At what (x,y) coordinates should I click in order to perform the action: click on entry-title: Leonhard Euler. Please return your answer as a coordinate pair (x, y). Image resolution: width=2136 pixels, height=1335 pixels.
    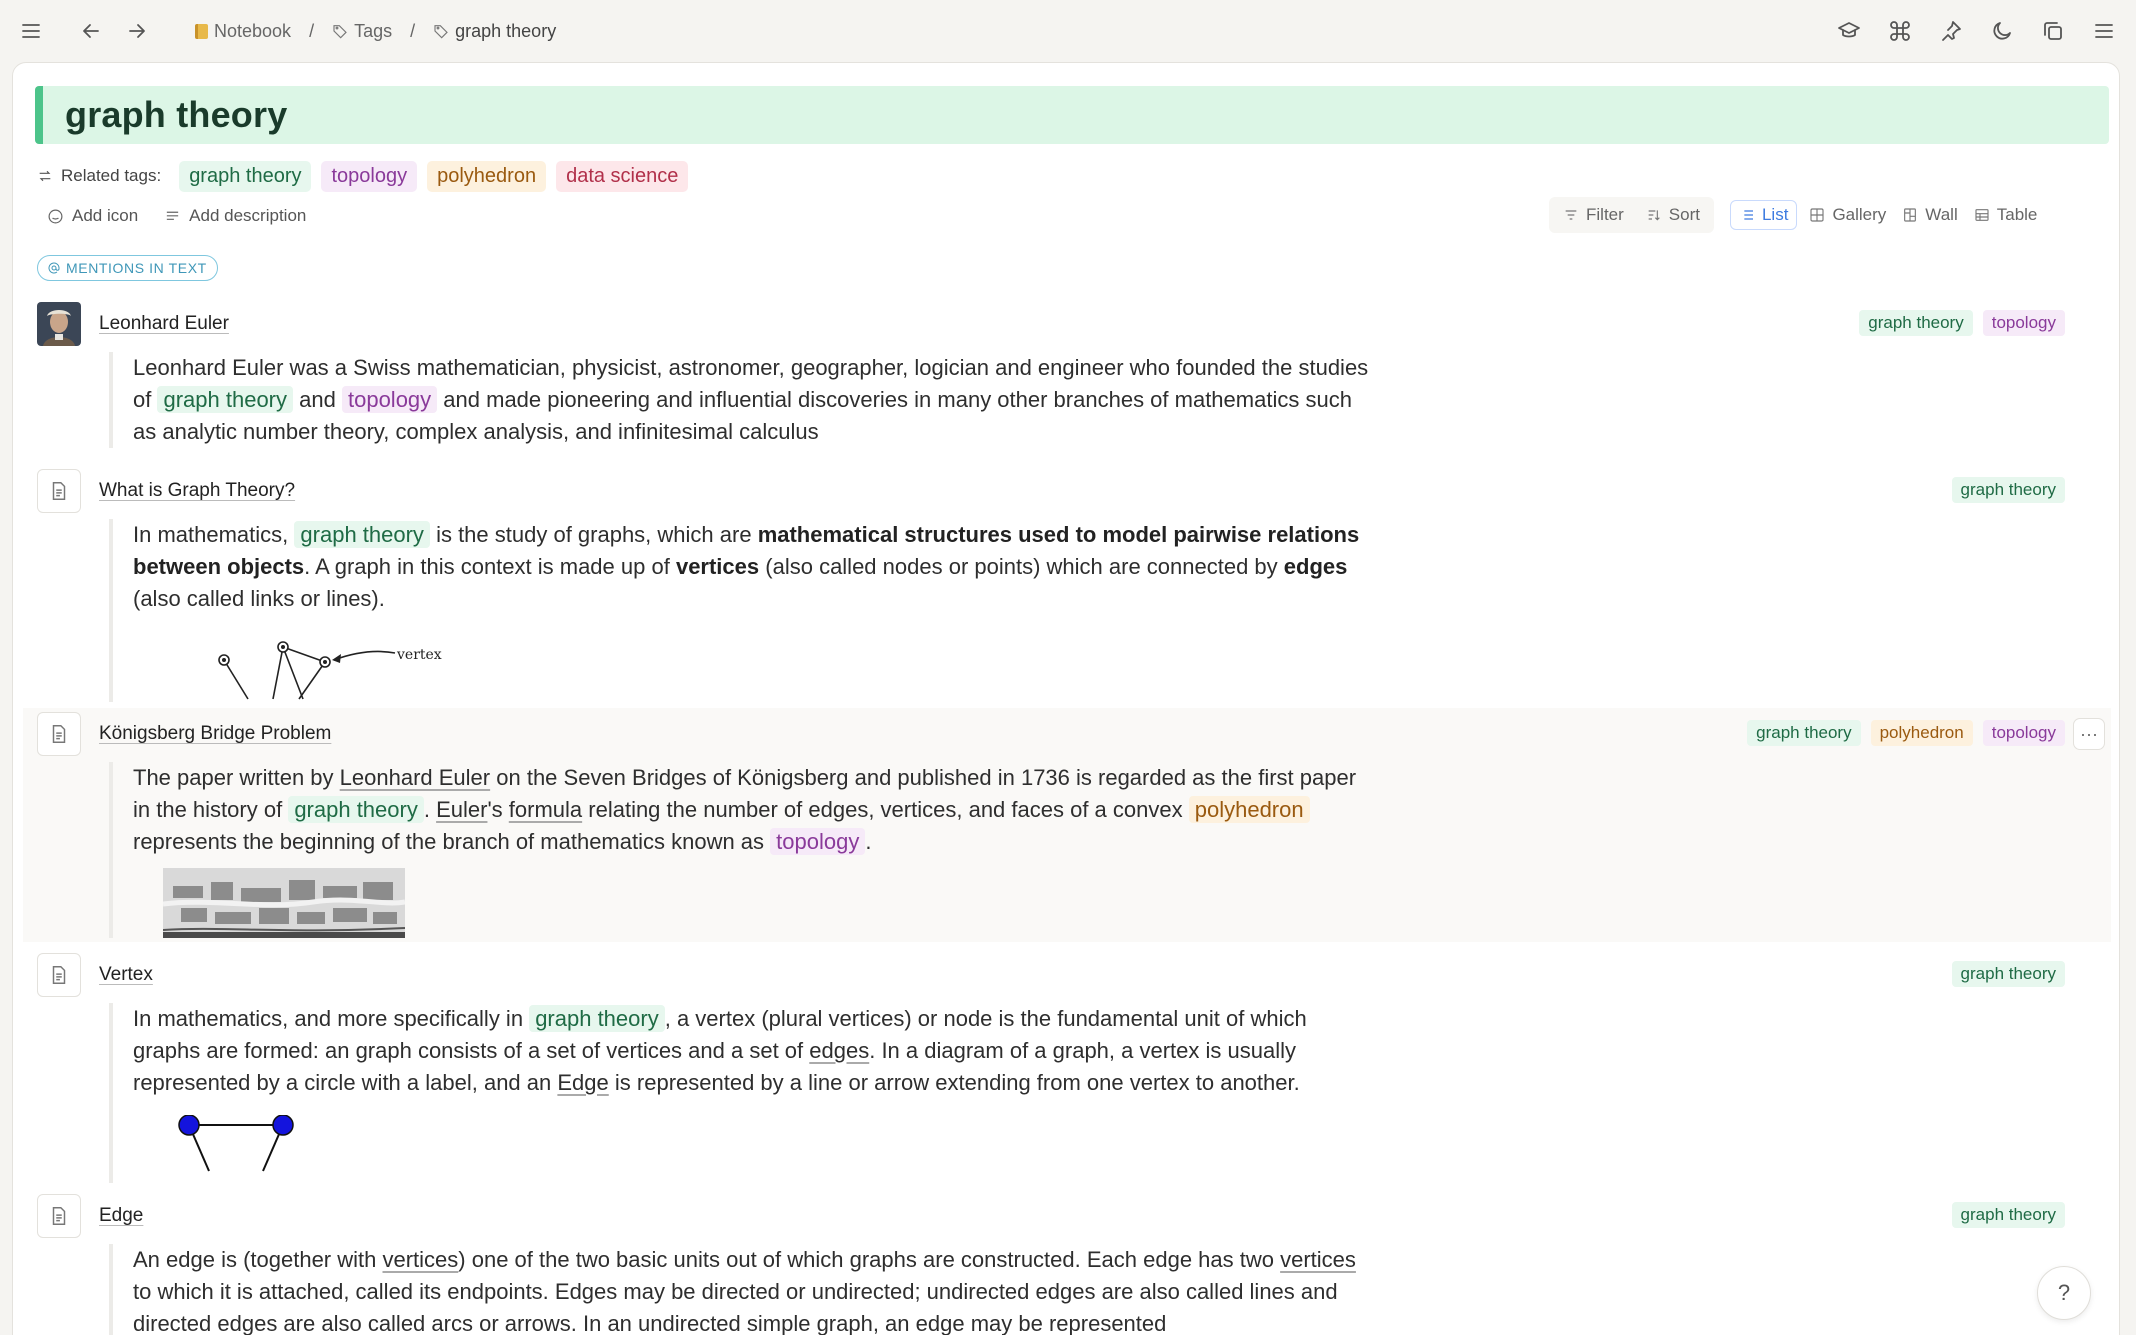
    Looking at the image, I should click on (164, 324).